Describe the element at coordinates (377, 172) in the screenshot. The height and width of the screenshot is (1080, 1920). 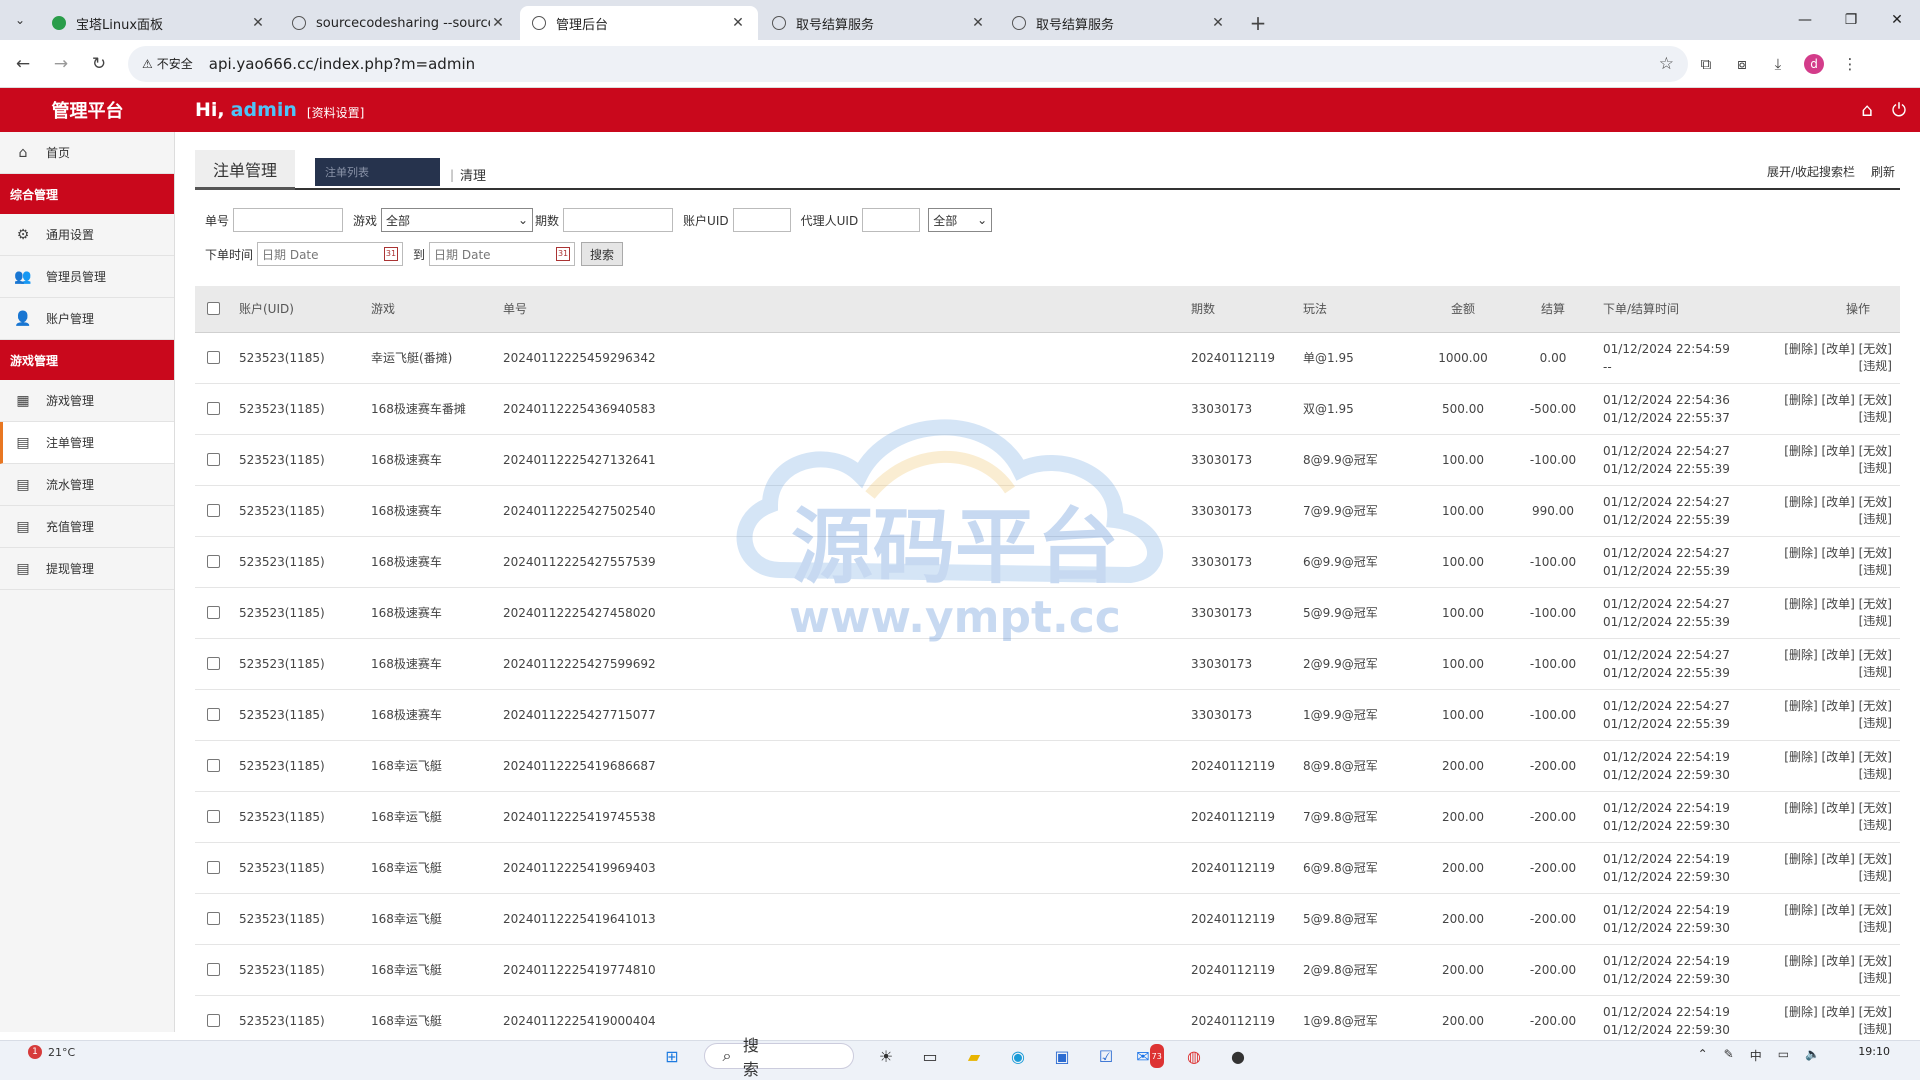
I see `tab-order-list: 注单列表` at that location.